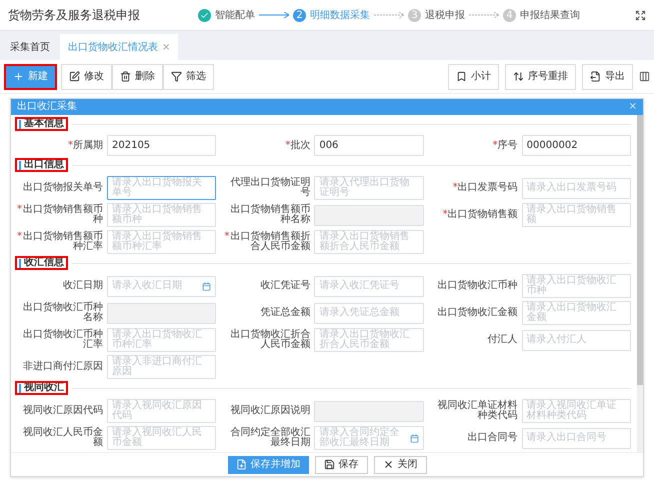 Image resolution: width=654 pixels, height=481 pixels. I want to click on input-field: 请录入视同收汇单证材料种类代码, so click(576, 411).